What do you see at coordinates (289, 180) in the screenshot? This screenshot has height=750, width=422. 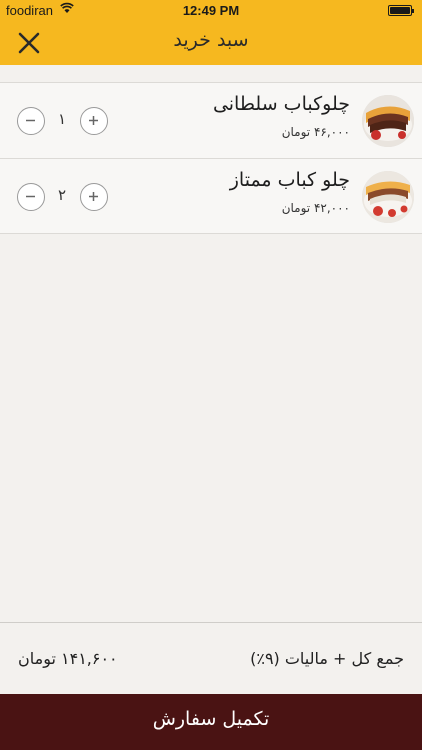 I see `item-name: چلو کباب ممتاز` at bounding box center [289, 180].